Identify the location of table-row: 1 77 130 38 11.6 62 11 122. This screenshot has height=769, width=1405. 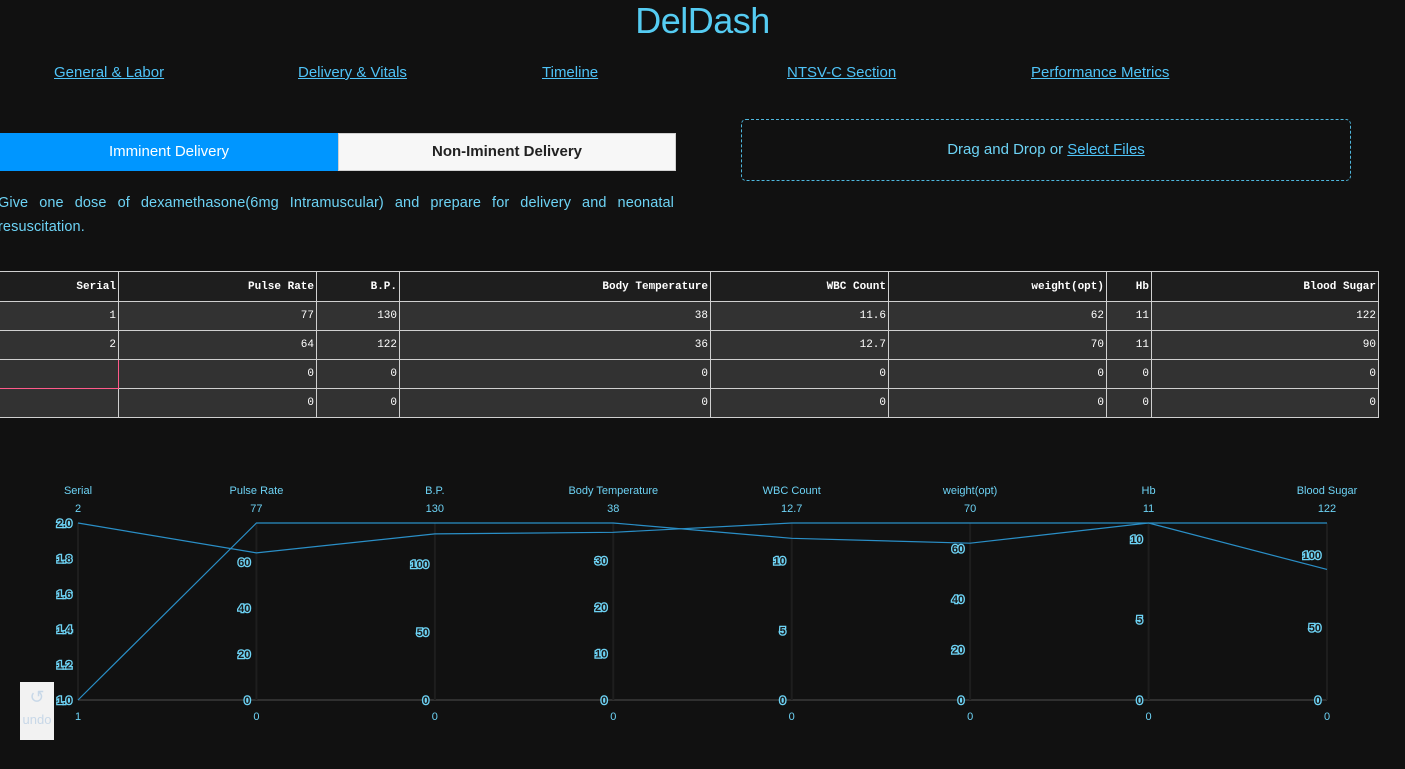
(689, 316).